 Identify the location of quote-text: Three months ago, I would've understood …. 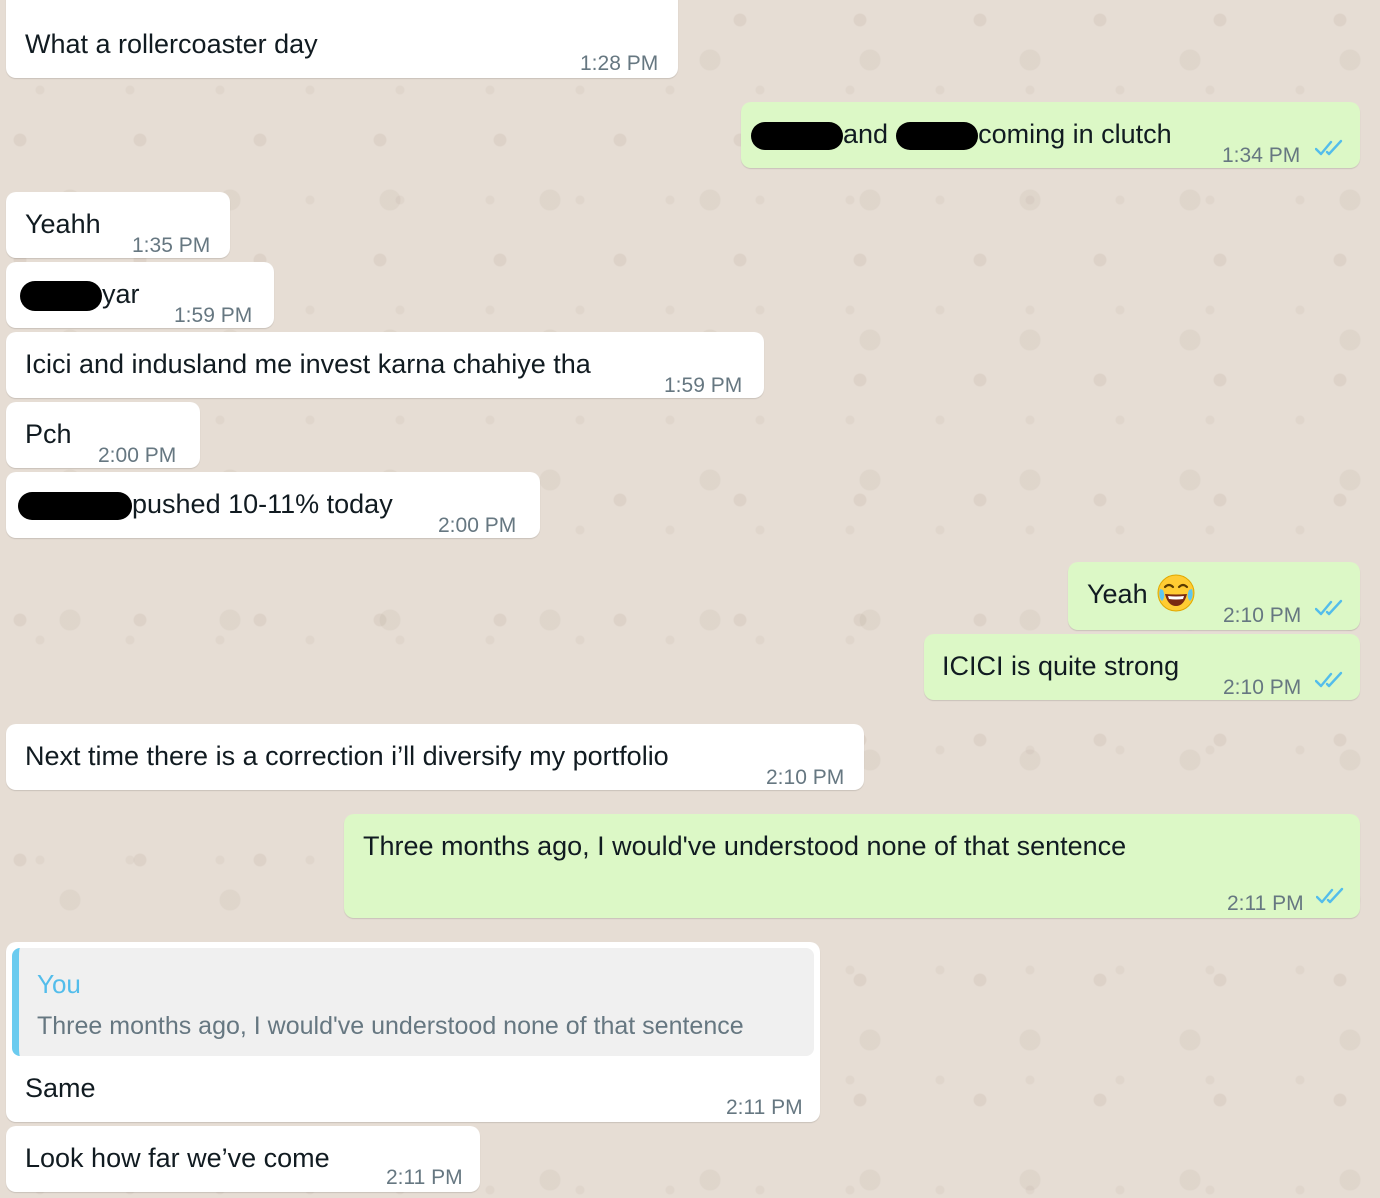
(390, 1026).